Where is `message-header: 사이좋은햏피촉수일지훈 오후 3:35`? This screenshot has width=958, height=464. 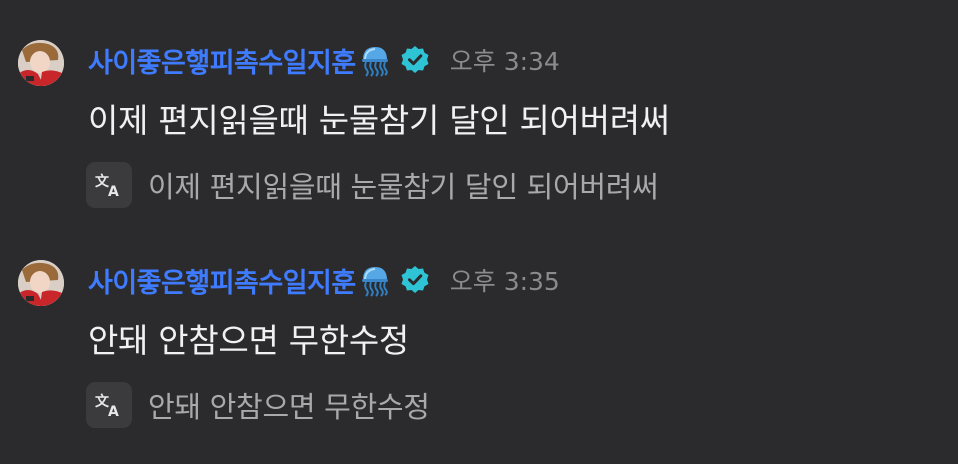 message-header: 사이좋은햏피촉수일지훈 오후 3:35 is located at coordinates (324, 280).